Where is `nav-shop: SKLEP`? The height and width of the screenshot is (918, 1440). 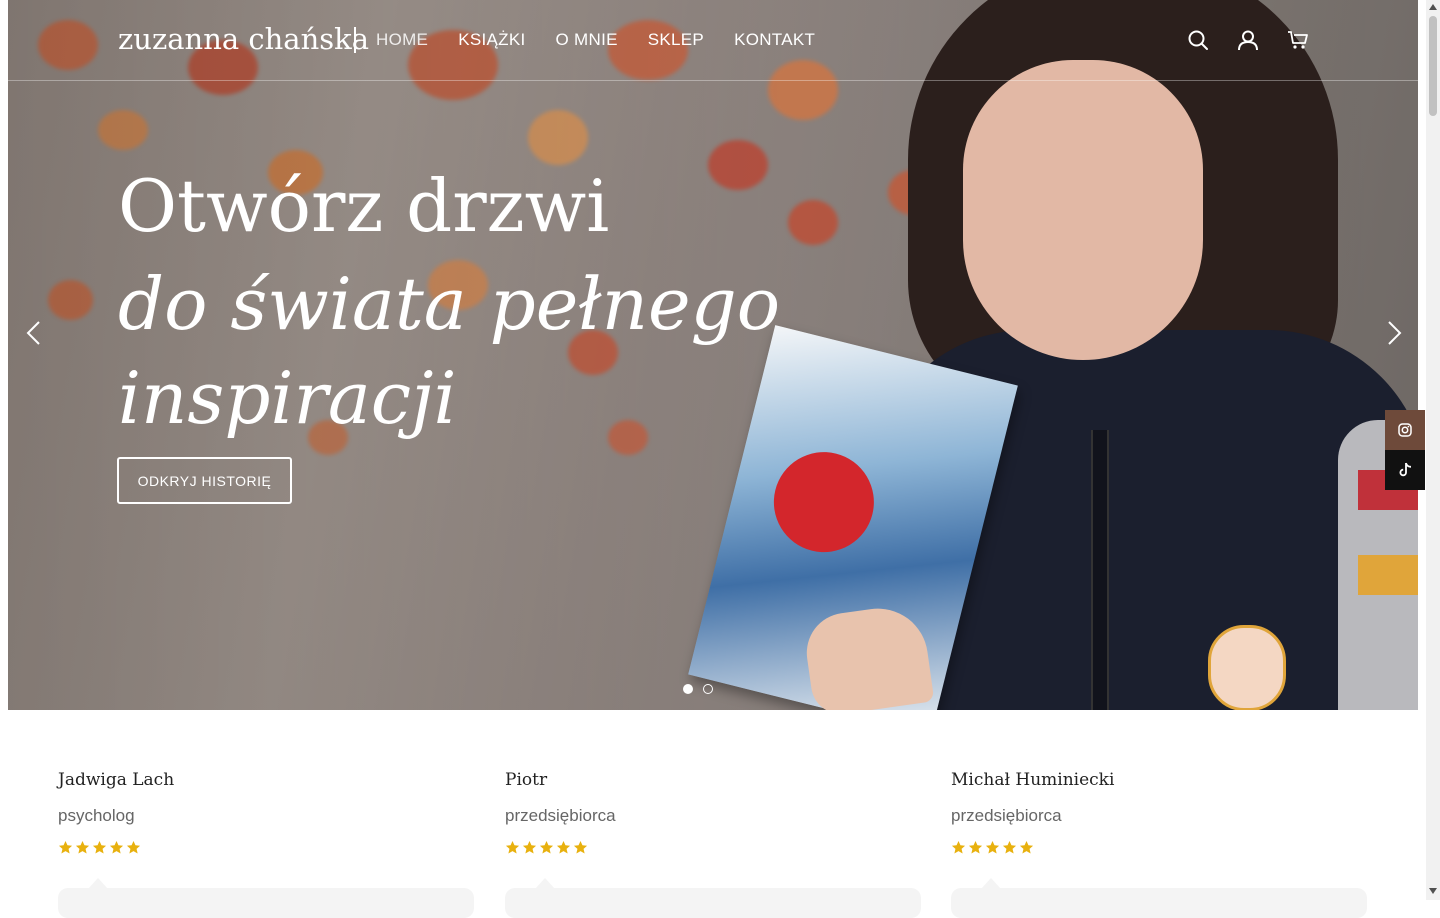 nav-shop: SKLEP is located at coordinates (676, 40).